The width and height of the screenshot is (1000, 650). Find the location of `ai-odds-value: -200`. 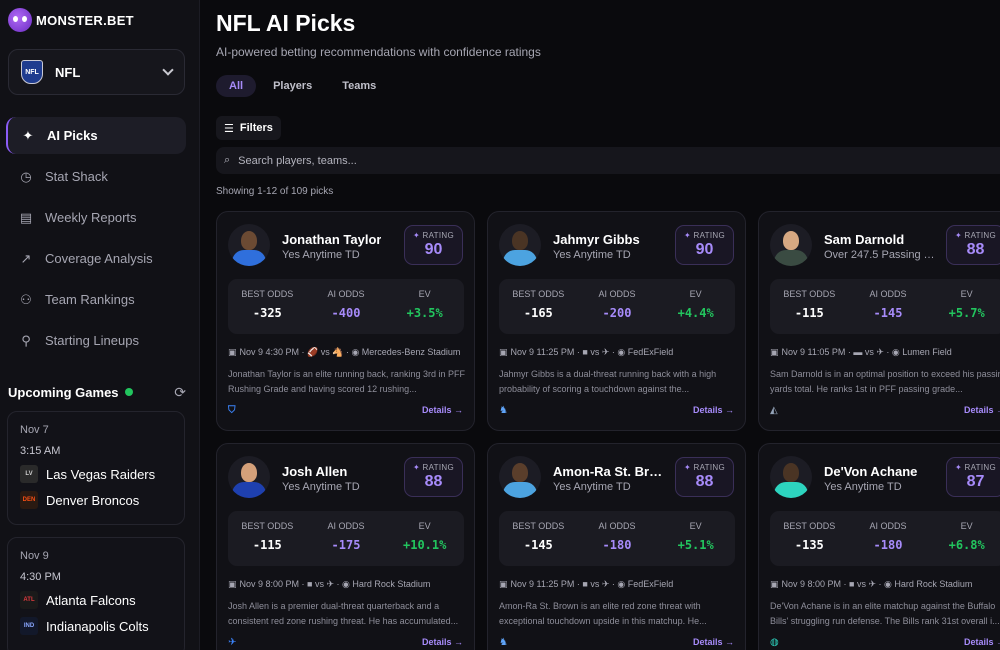

ai-odds-value: -200 is located at coordinates (617, 313).